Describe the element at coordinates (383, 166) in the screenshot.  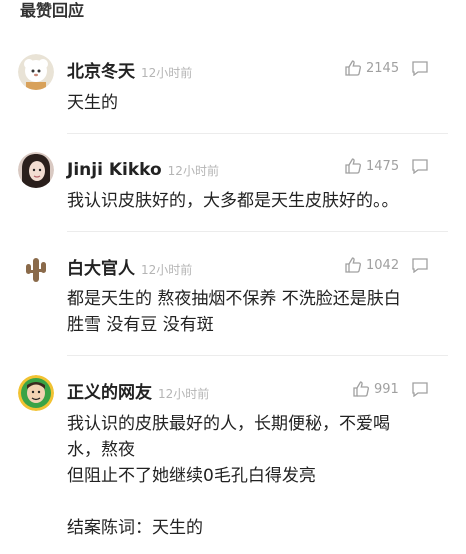
I see `like-count: 1475` at that location.